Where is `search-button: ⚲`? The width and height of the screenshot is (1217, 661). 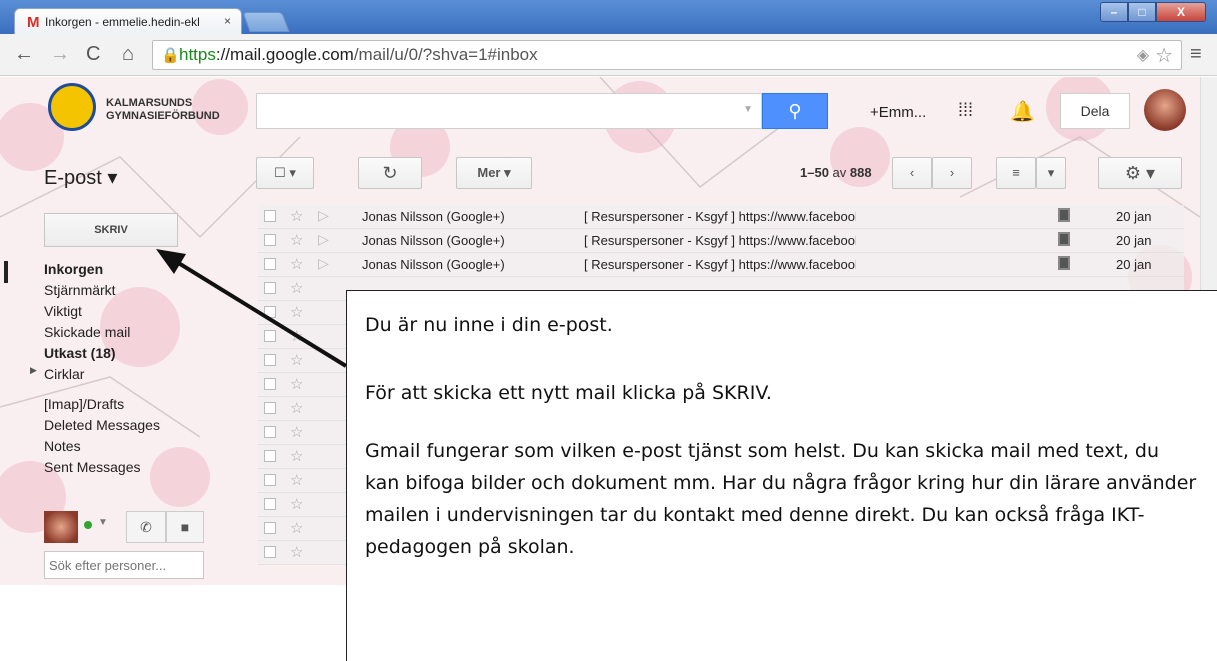
search-button: ⚲ is located at coordinates (795, 111).